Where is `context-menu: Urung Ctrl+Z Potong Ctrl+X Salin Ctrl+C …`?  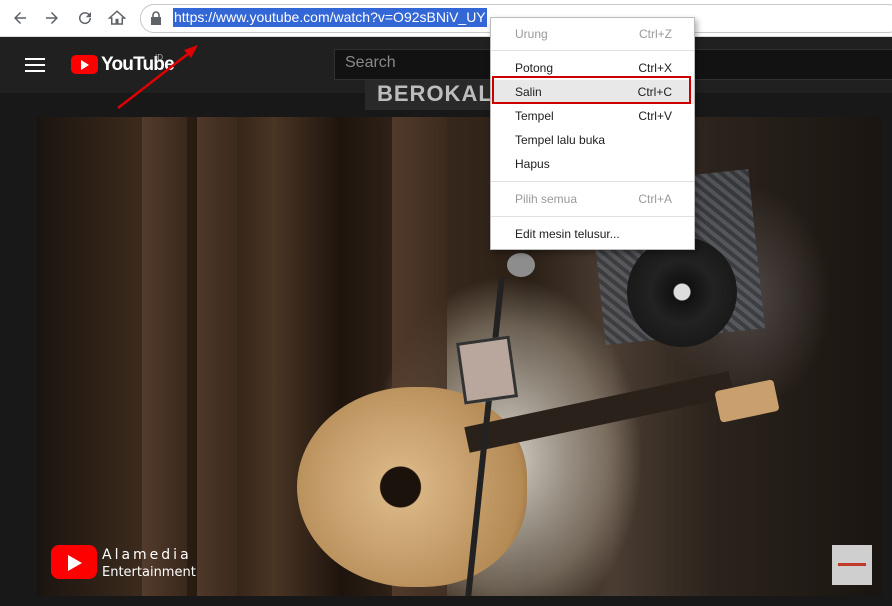 context-menu: Urung Ctrl+Z Potong Ctrl+X Salin Ctrl+C … is located at coordinates (592, 133).